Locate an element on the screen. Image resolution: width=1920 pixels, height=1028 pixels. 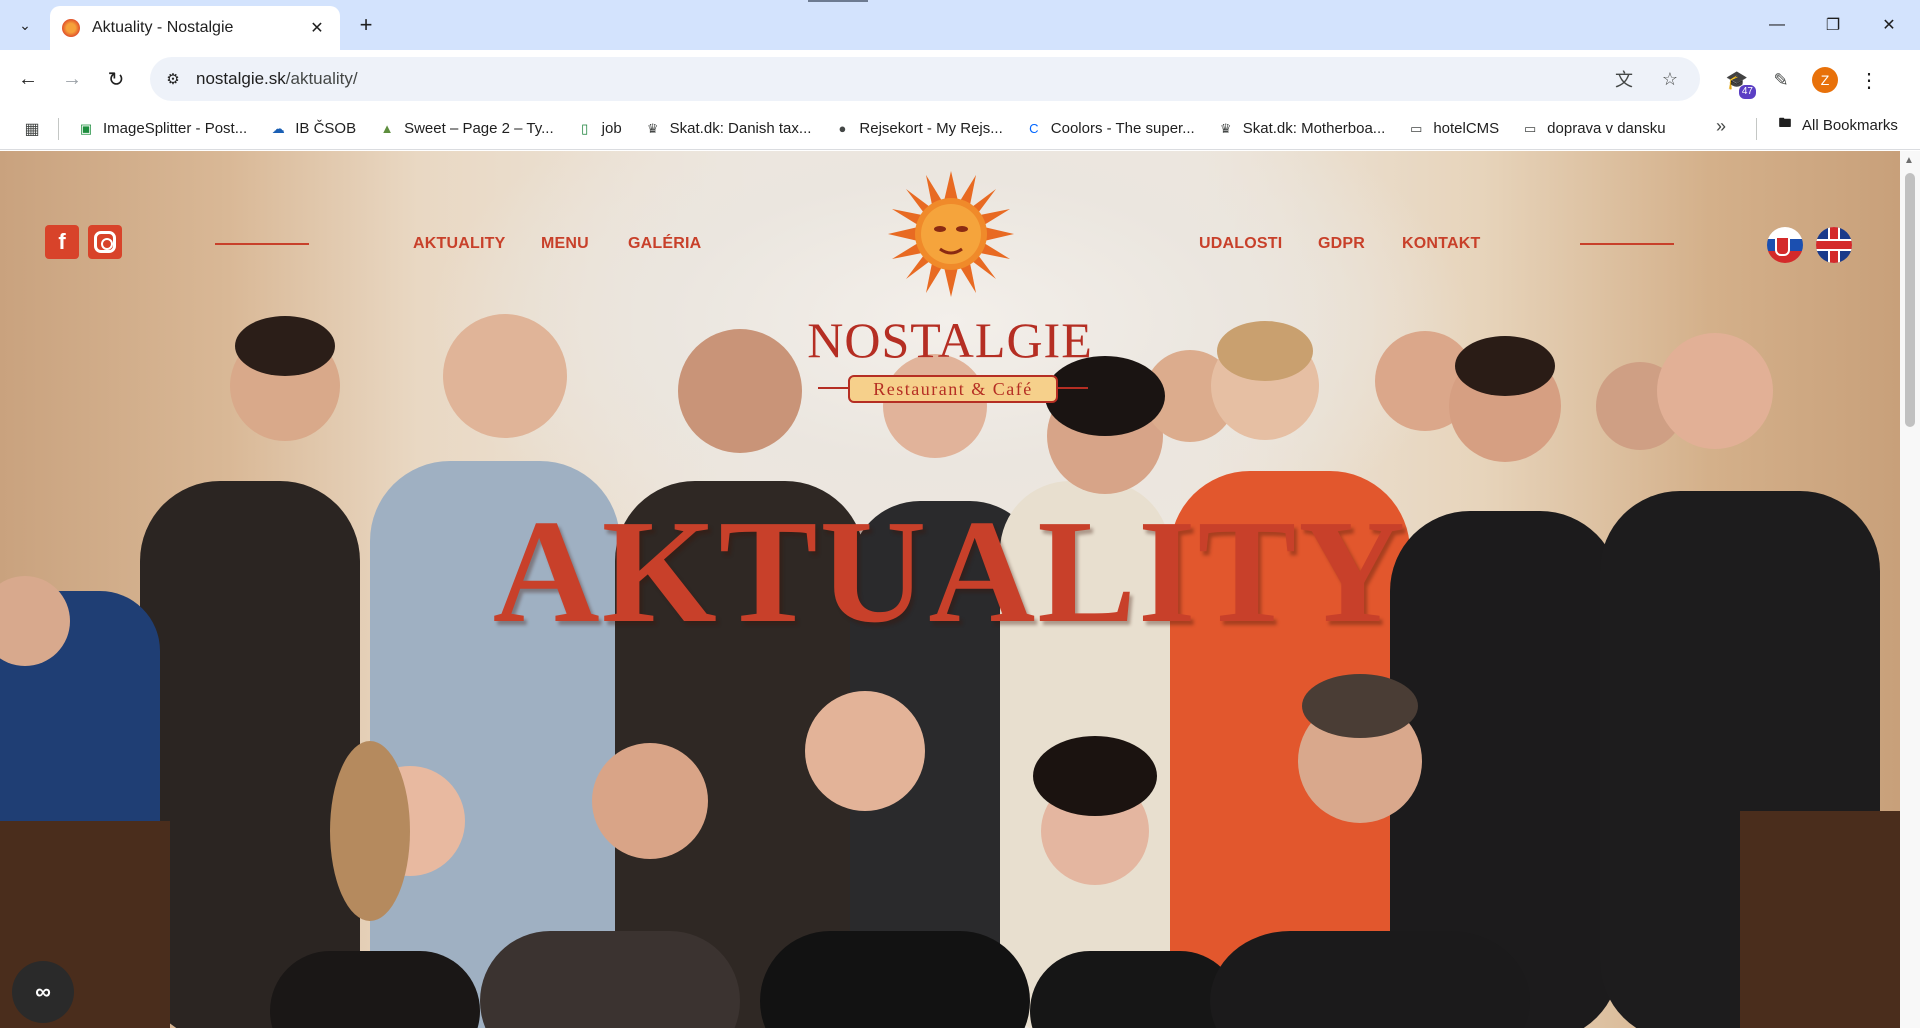
slovak-flag-icon is located at coordinates (1785, 245).